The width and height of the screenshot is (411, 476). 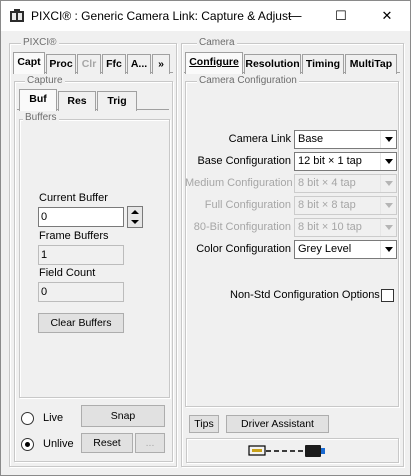 I want to click on base-config-value: 12 bit × 1 tap, so click(x=330, y=161).